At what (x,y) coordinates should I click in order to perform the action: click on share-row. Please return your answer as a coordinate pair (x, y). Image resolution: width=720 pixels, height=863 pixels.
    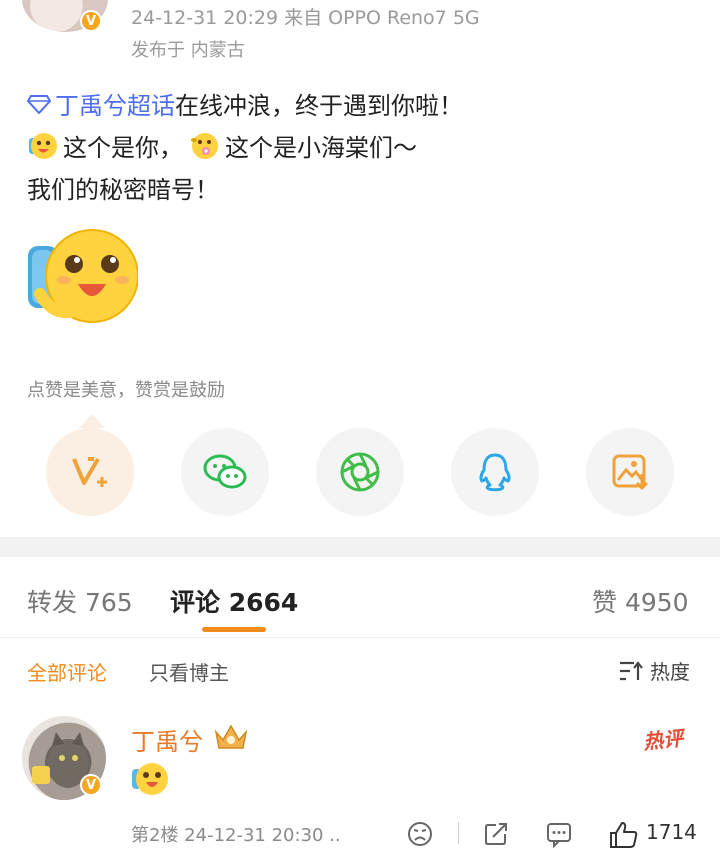
    Looking at the image, I should click on (360, 473).